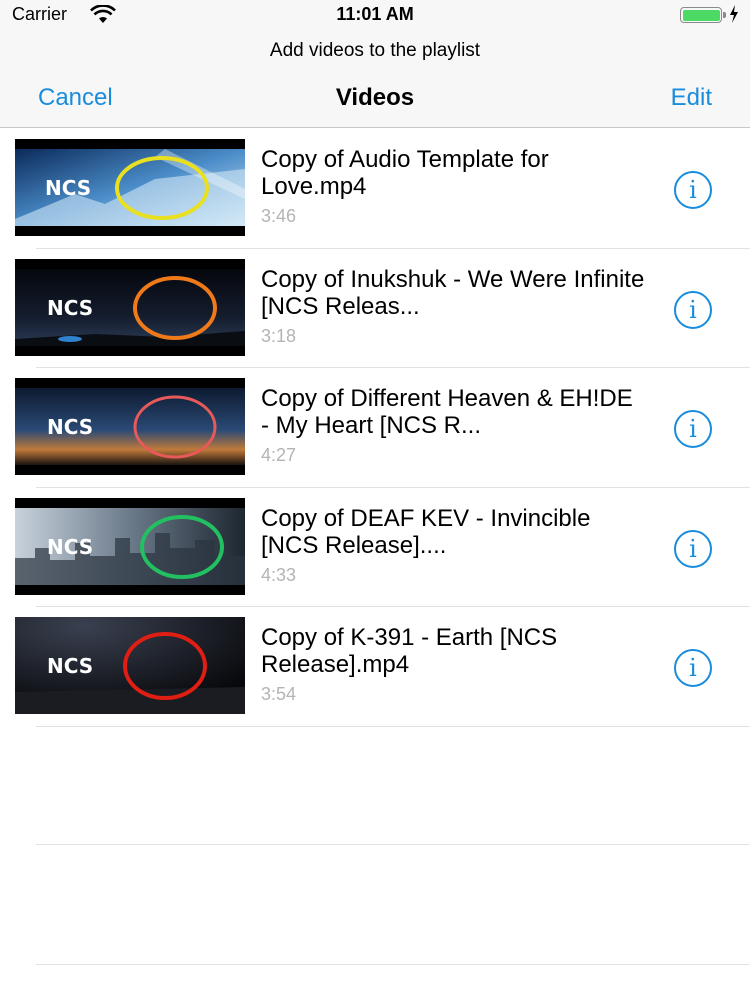 The image size is (750, 1000). I want to click on video-duration: 3:46, so click(279, 216).